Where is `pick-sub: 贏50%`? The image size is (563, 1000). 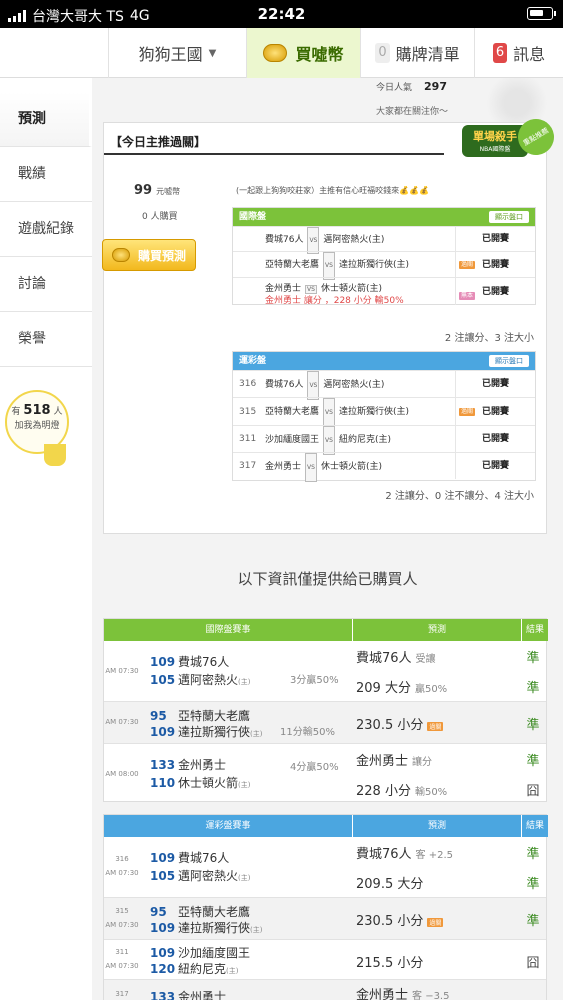
pick-sub: 贏50% is located at coordinates (431, 689).